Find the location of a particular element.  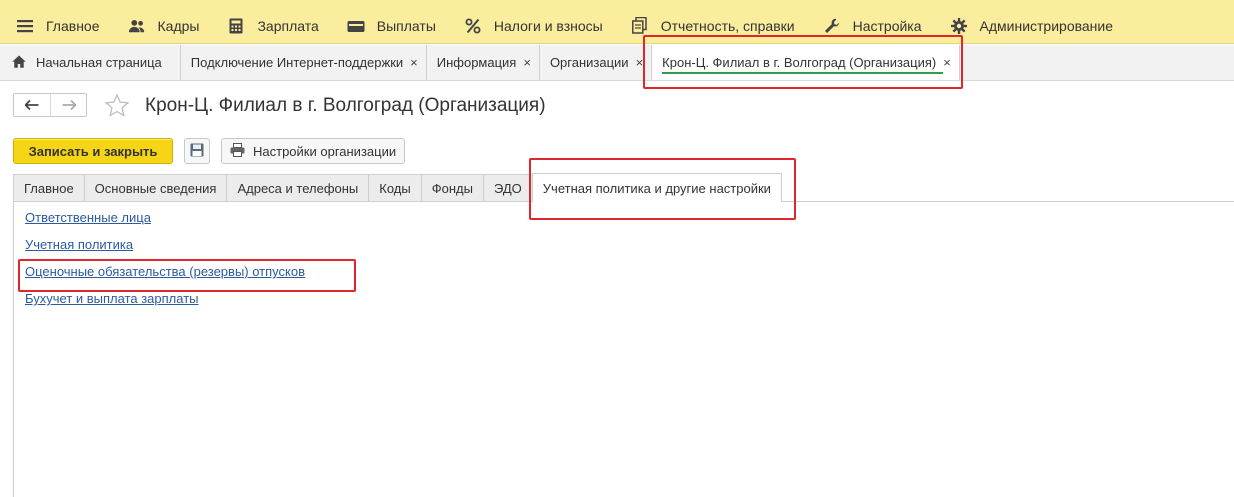

organization-settings-button: Настройки организации is located at coordinates (313, 151).